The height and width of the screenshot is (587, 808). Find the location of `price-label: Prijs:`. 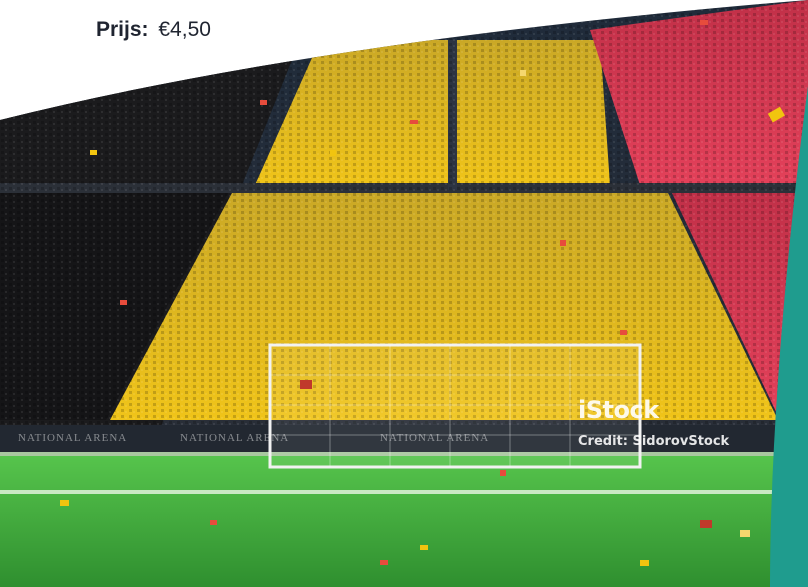

price-label: Prijs: is located at coordinates (122, 29).